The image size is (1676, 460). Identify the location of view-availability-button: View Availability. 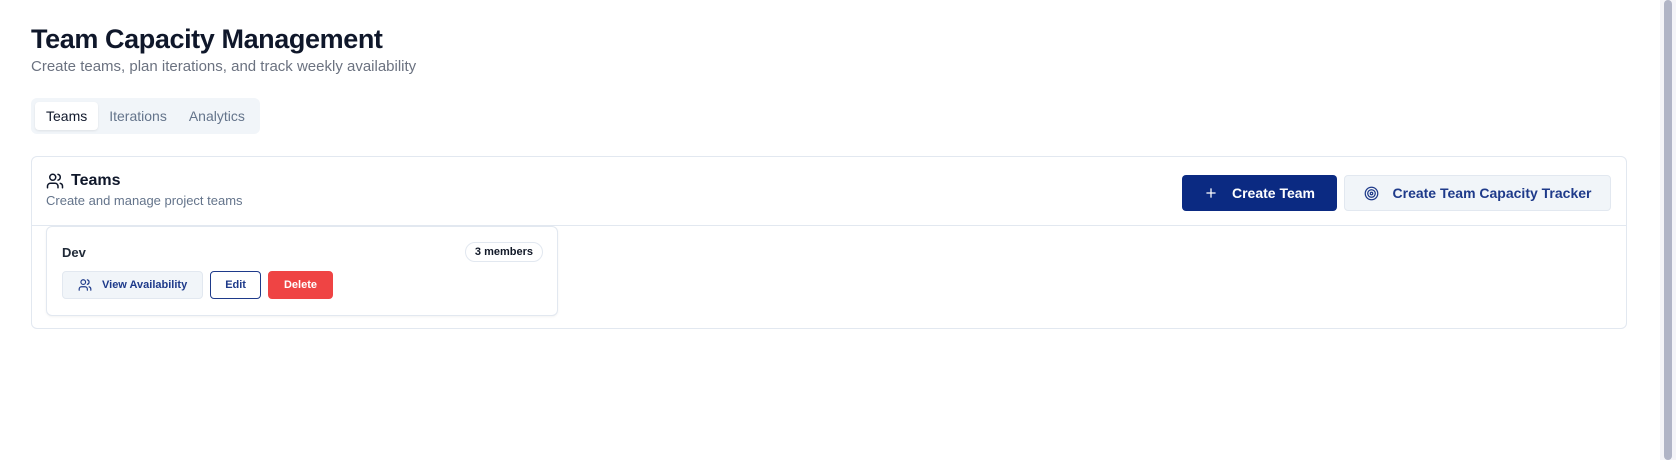
(133, 285).